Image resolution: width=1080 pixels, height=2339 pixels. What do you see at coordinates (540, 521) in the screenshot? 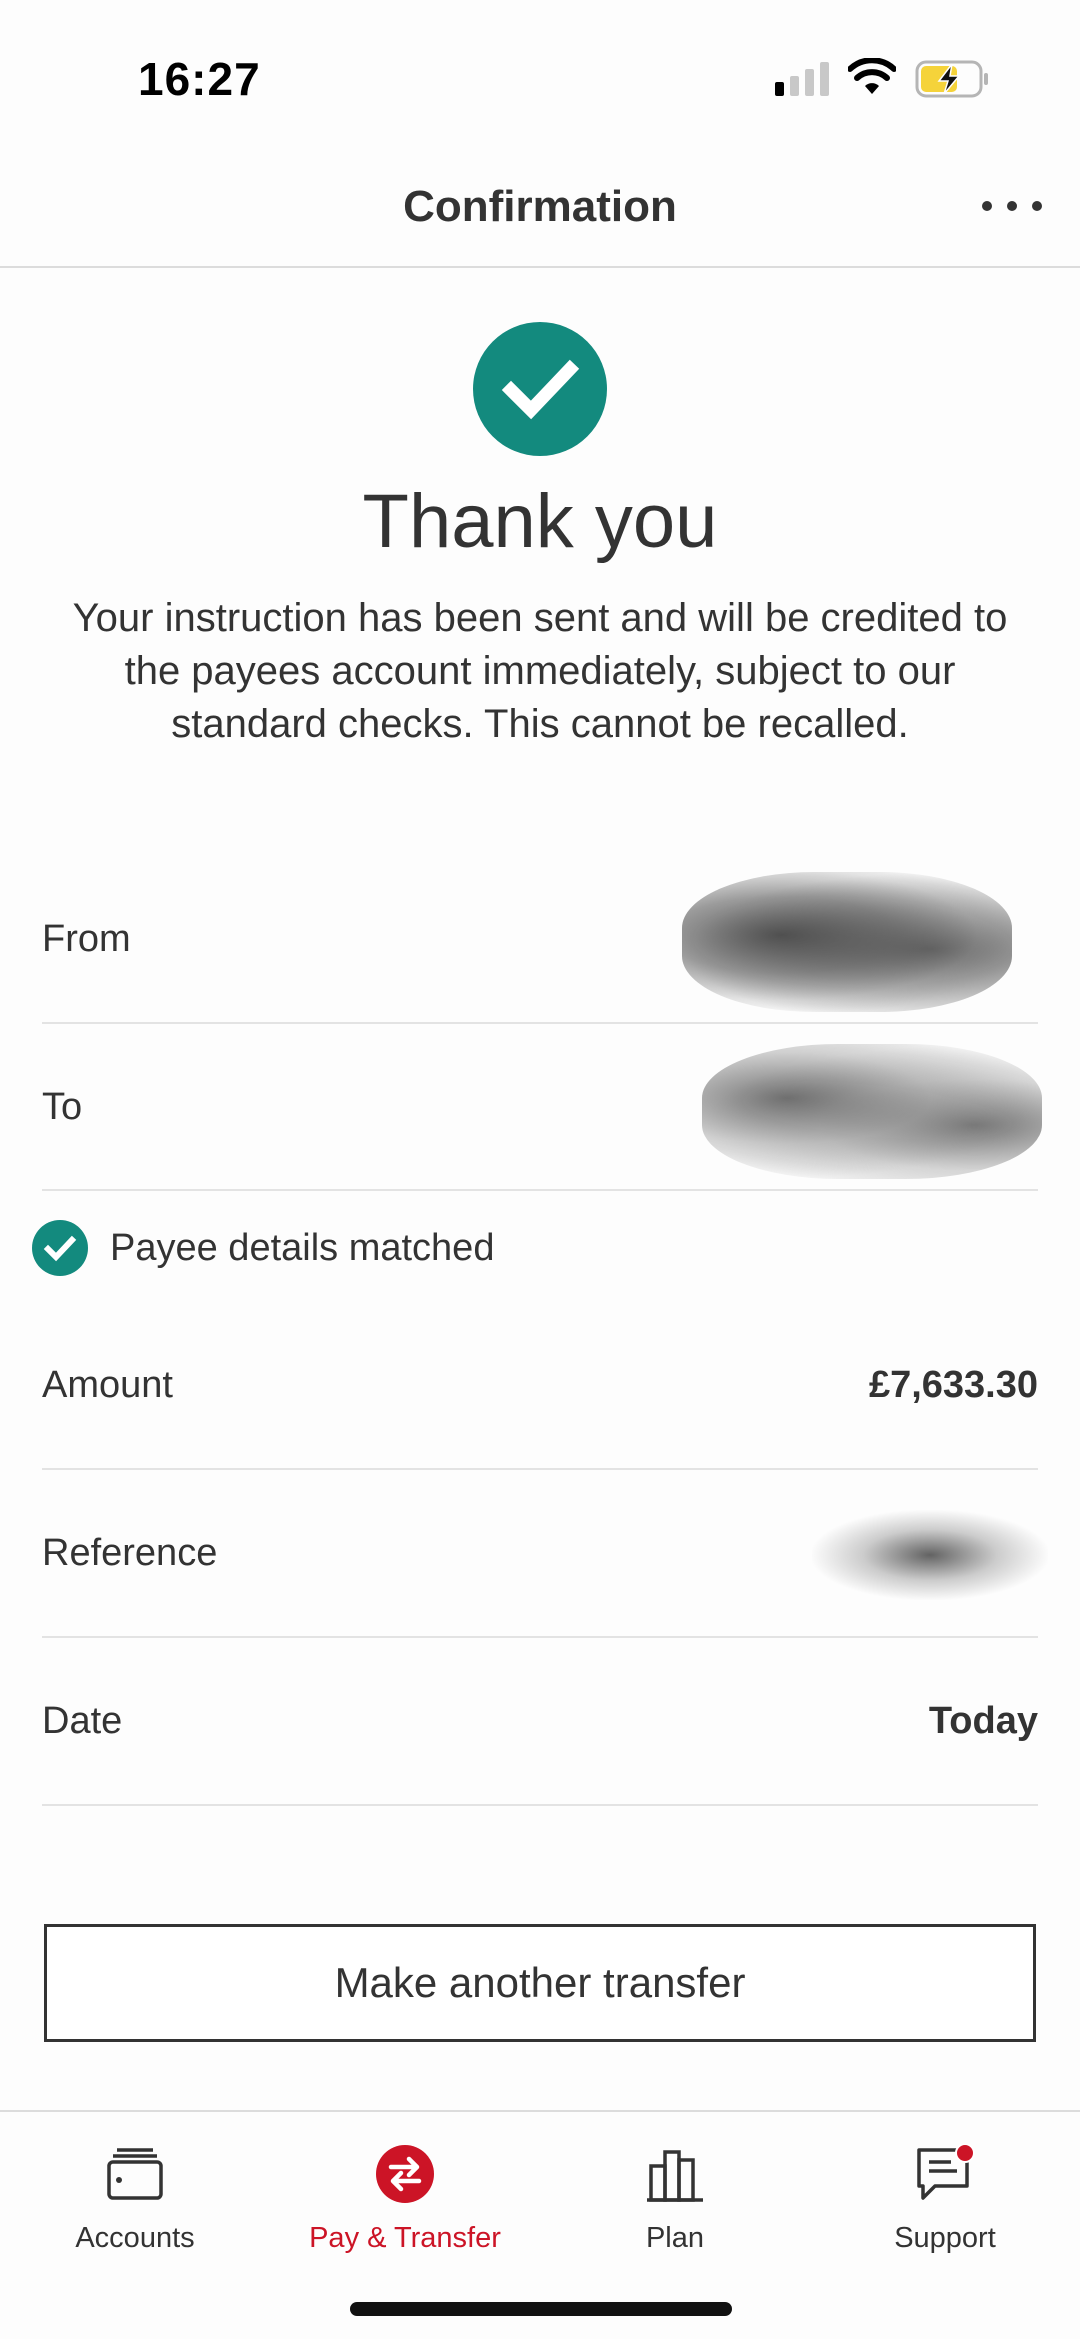
I see `thank-you-heading: Thank you` at bounding box center [540, 521].